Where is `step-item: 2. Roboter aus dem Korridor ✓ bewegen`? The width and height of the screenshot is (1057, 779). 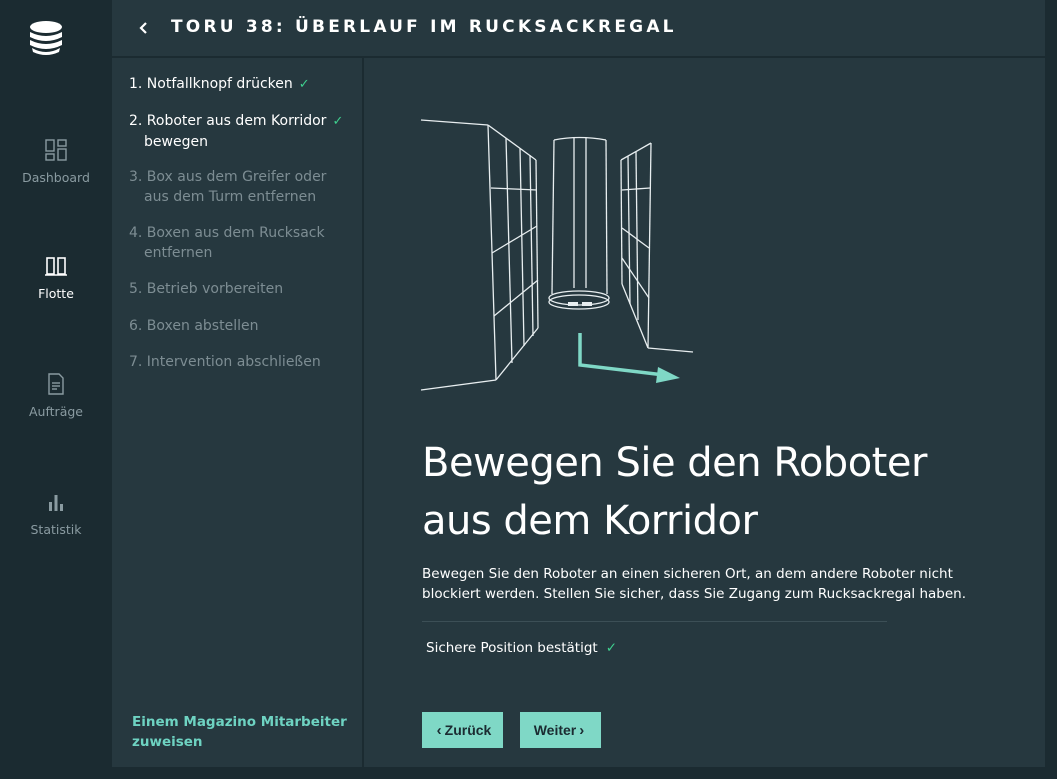 step-item: 2. Roboter aus dem Korridor ✓ bewegen is located at coordinates (242, 131).